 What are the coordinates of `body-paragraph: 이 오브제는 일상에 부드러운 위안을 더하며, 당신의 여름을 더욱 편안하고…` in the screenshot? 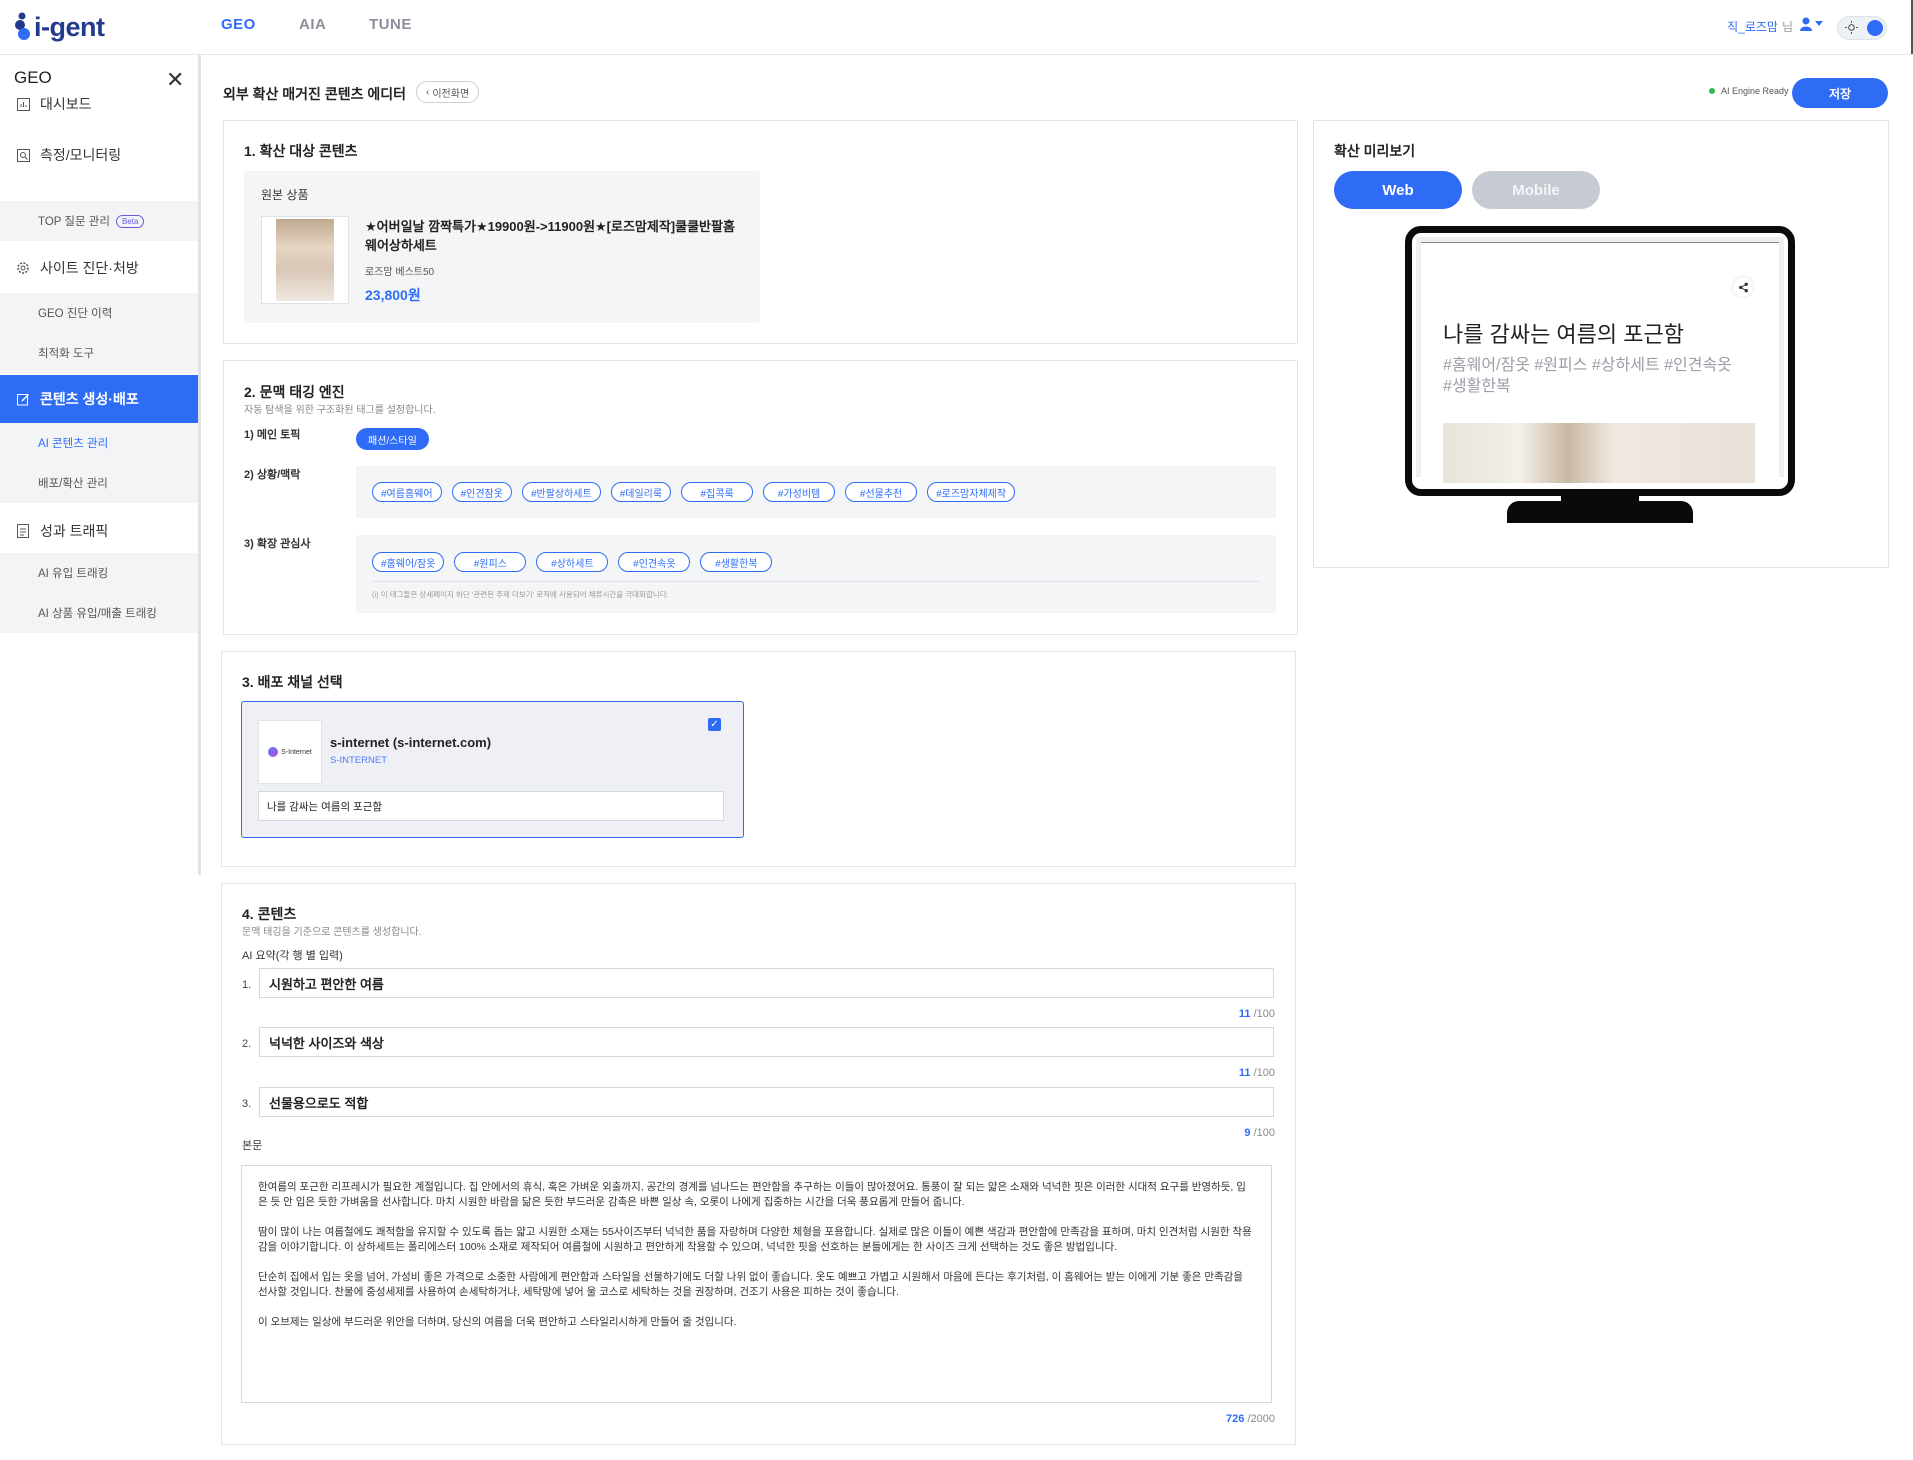 It's located at (497, 1322).